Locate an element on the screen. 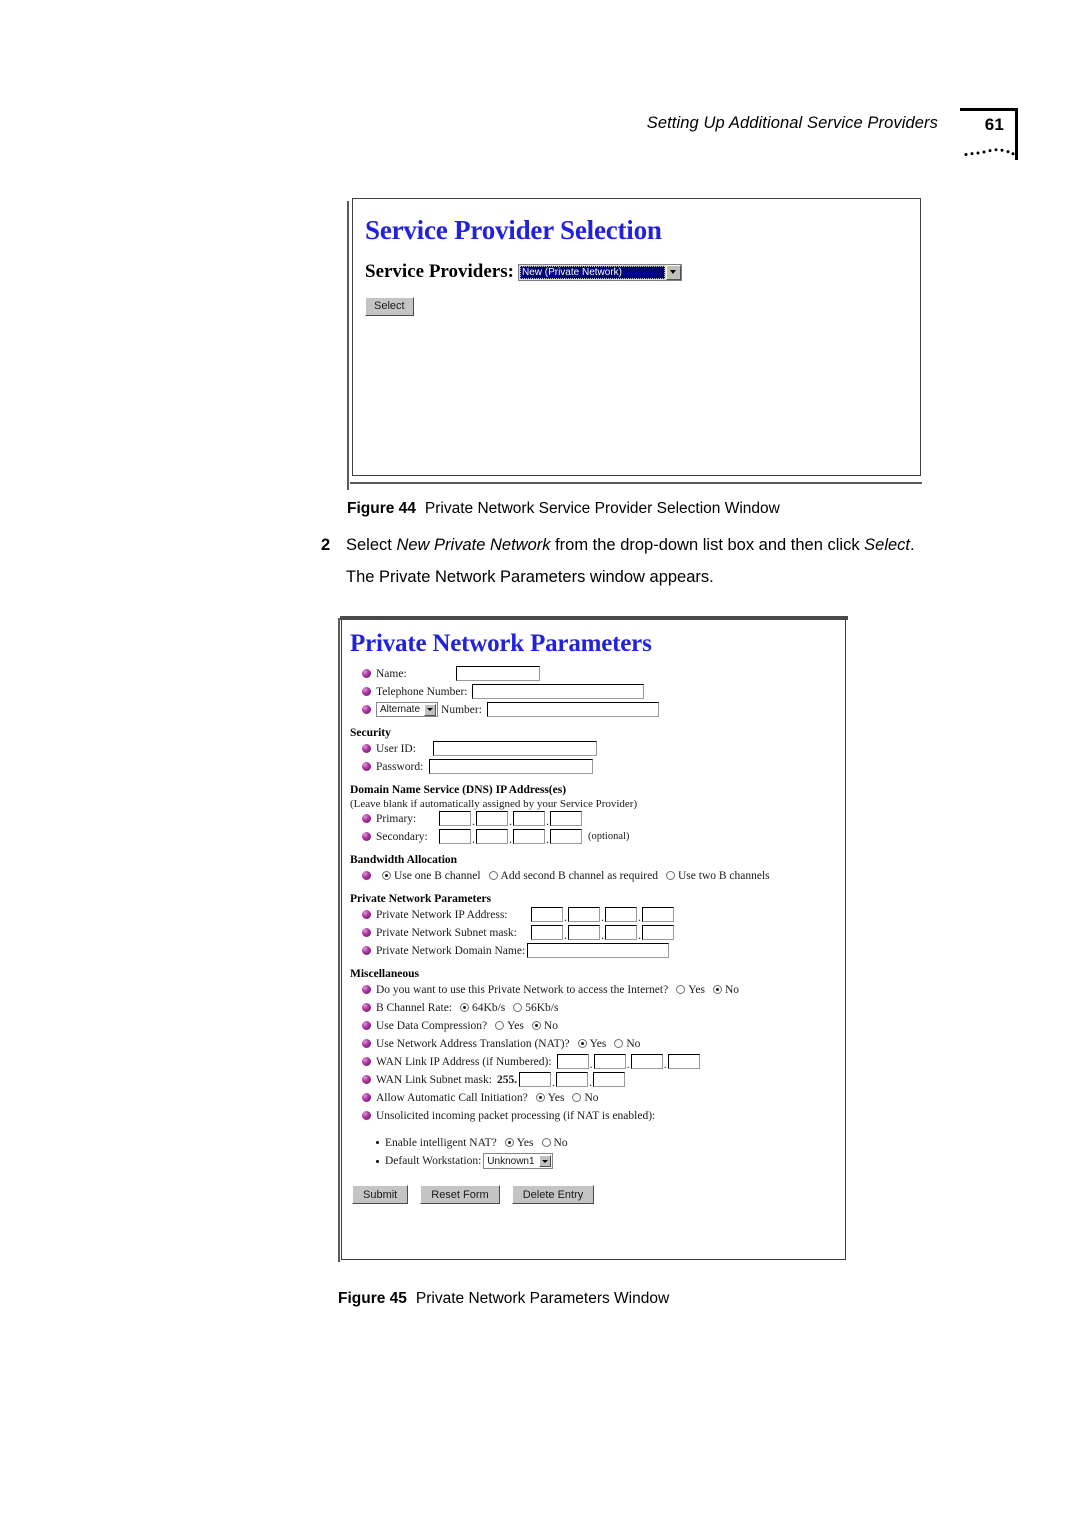 Image resolution: width=1080 pixels, height=1528 pixels. select-button-wrap: Select is located at coordinates (642, 306).